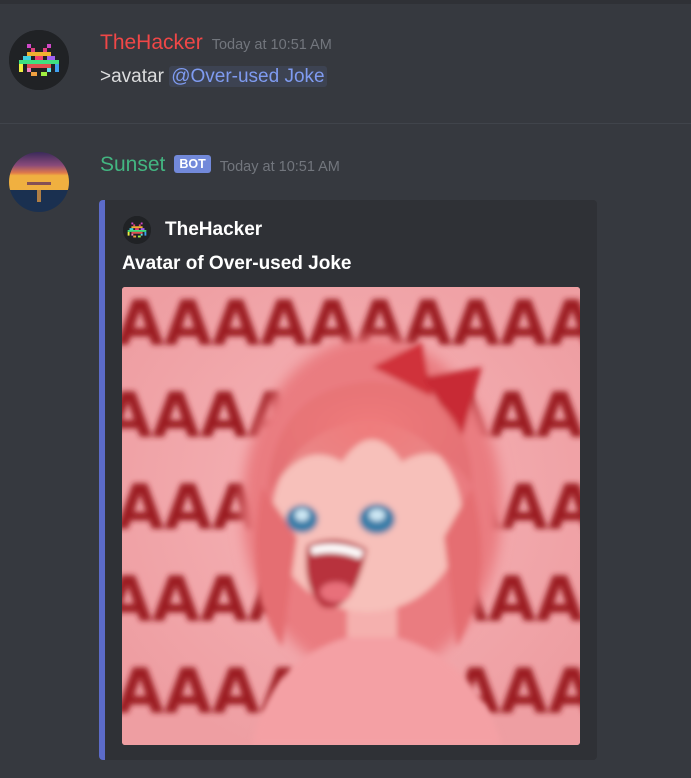  What do you see at coordinates (345, 2) in the screenshot?
I see `top-edge` at bounding box center [345, 2].